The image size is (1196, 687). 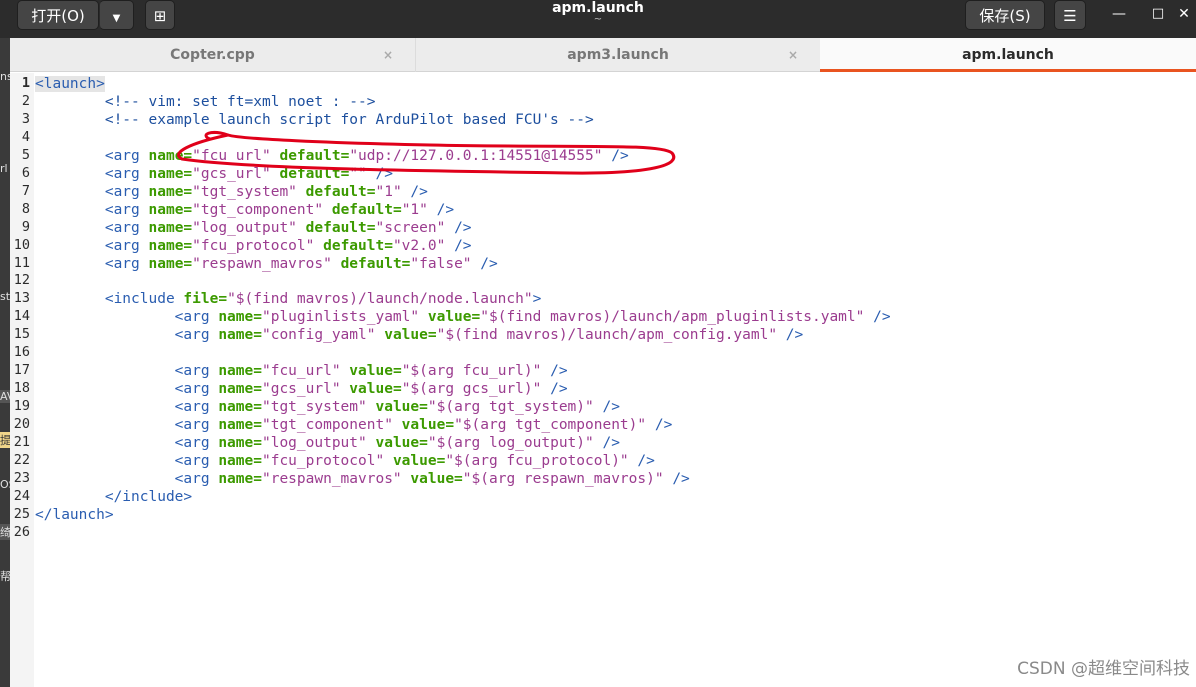 I want to click on close-icon: ✕, so click(x=1184, y=14).